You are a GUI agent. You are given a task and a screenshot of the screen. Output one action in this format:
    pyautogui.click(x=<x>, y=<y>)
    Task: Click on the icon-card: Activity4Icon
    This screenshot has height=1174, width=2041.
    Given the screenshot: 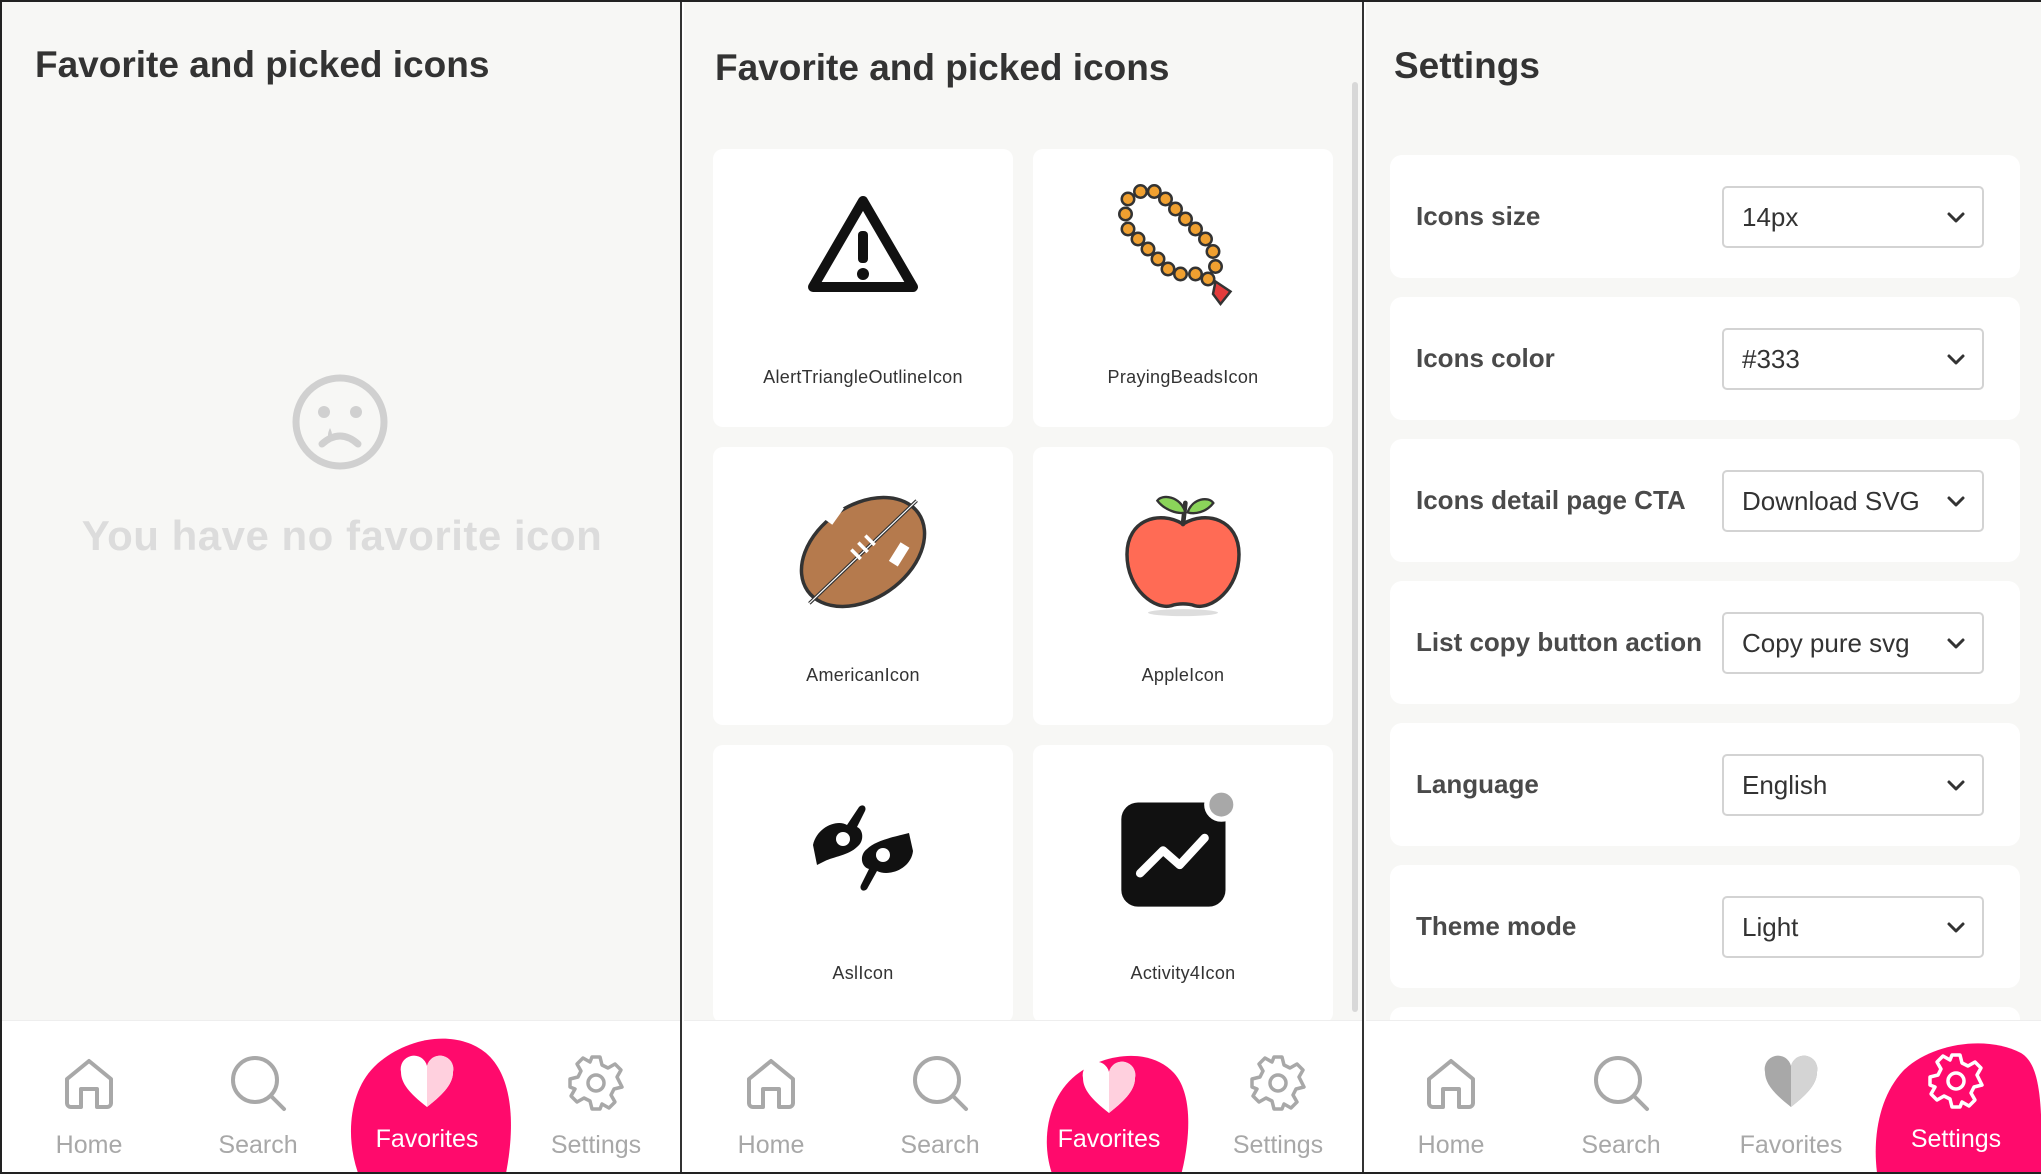 What is the action you would take?
    pyautogui.click(x=1183, y=884)
    